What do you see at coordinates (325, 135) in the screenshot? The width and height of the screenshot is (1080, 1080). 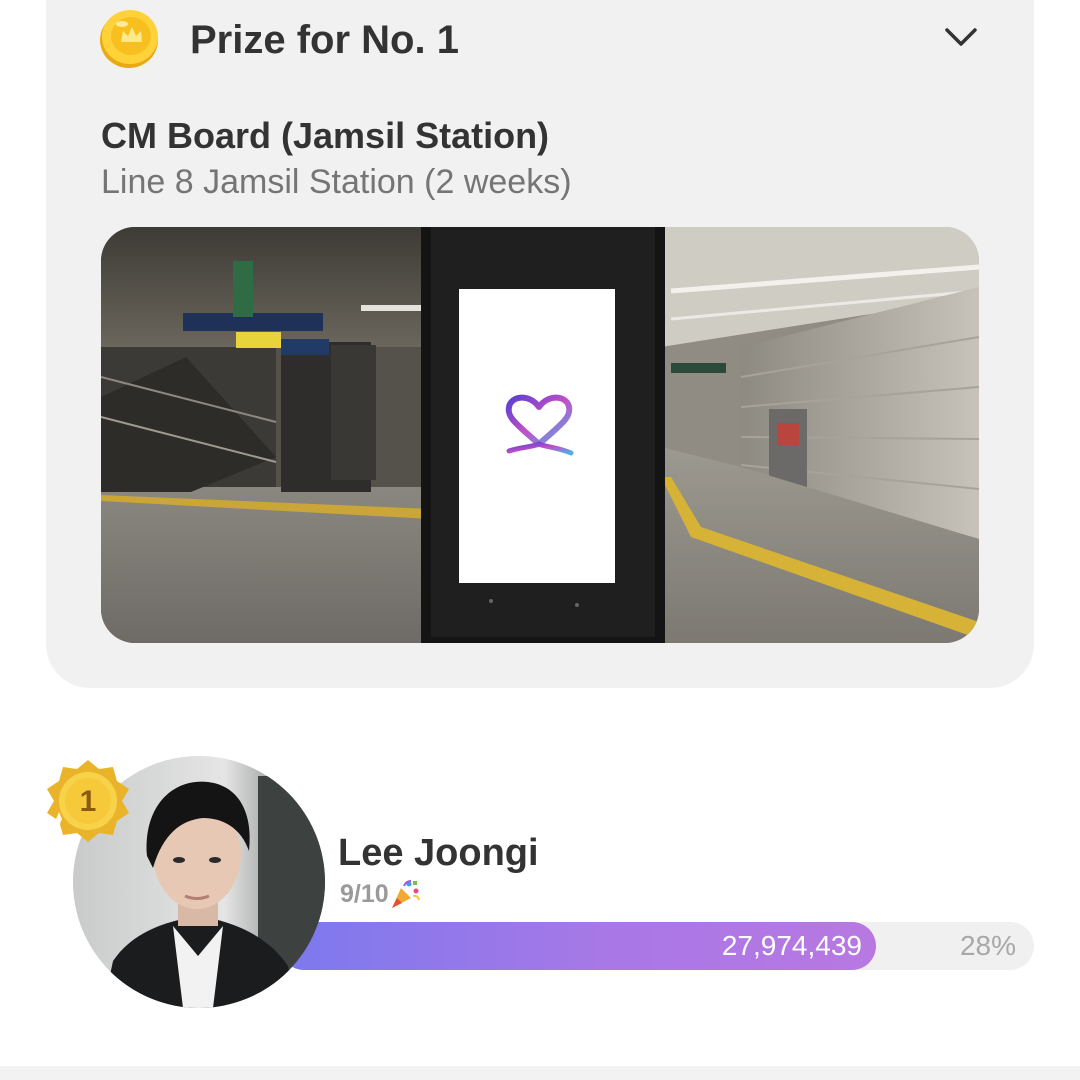 I see `prize-item-title: CM Board (Jamsil Station)` at bounding box center [325, 135].